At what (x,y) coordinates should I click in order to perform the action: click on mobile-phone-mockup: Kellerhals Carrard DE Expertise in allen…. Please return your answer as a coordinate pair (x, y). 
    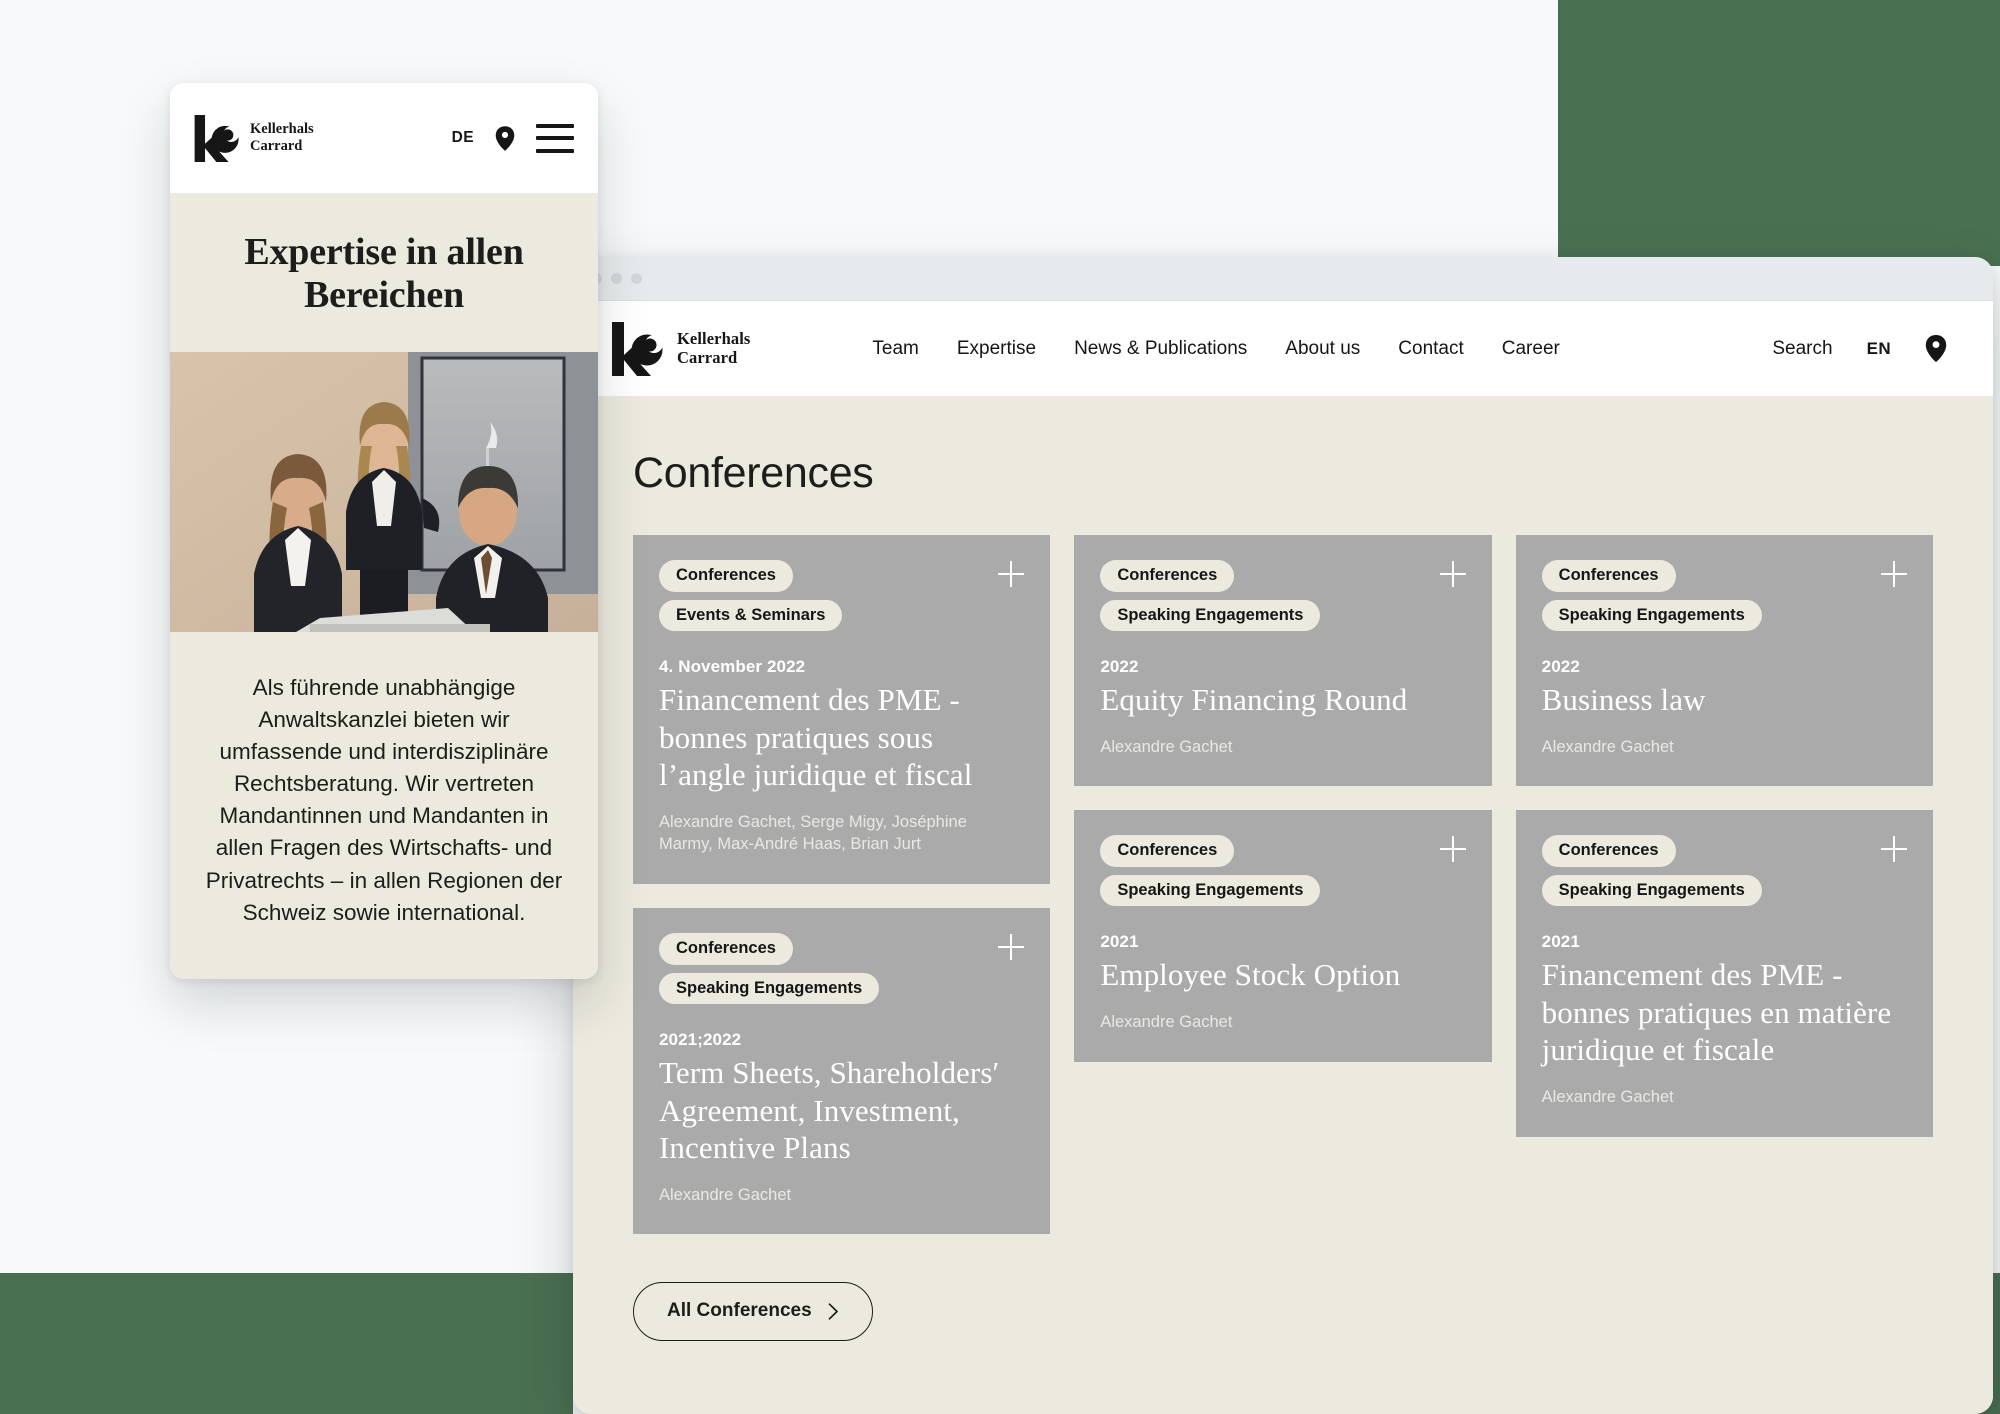
    Looking at the image, I should click on (384, 531).